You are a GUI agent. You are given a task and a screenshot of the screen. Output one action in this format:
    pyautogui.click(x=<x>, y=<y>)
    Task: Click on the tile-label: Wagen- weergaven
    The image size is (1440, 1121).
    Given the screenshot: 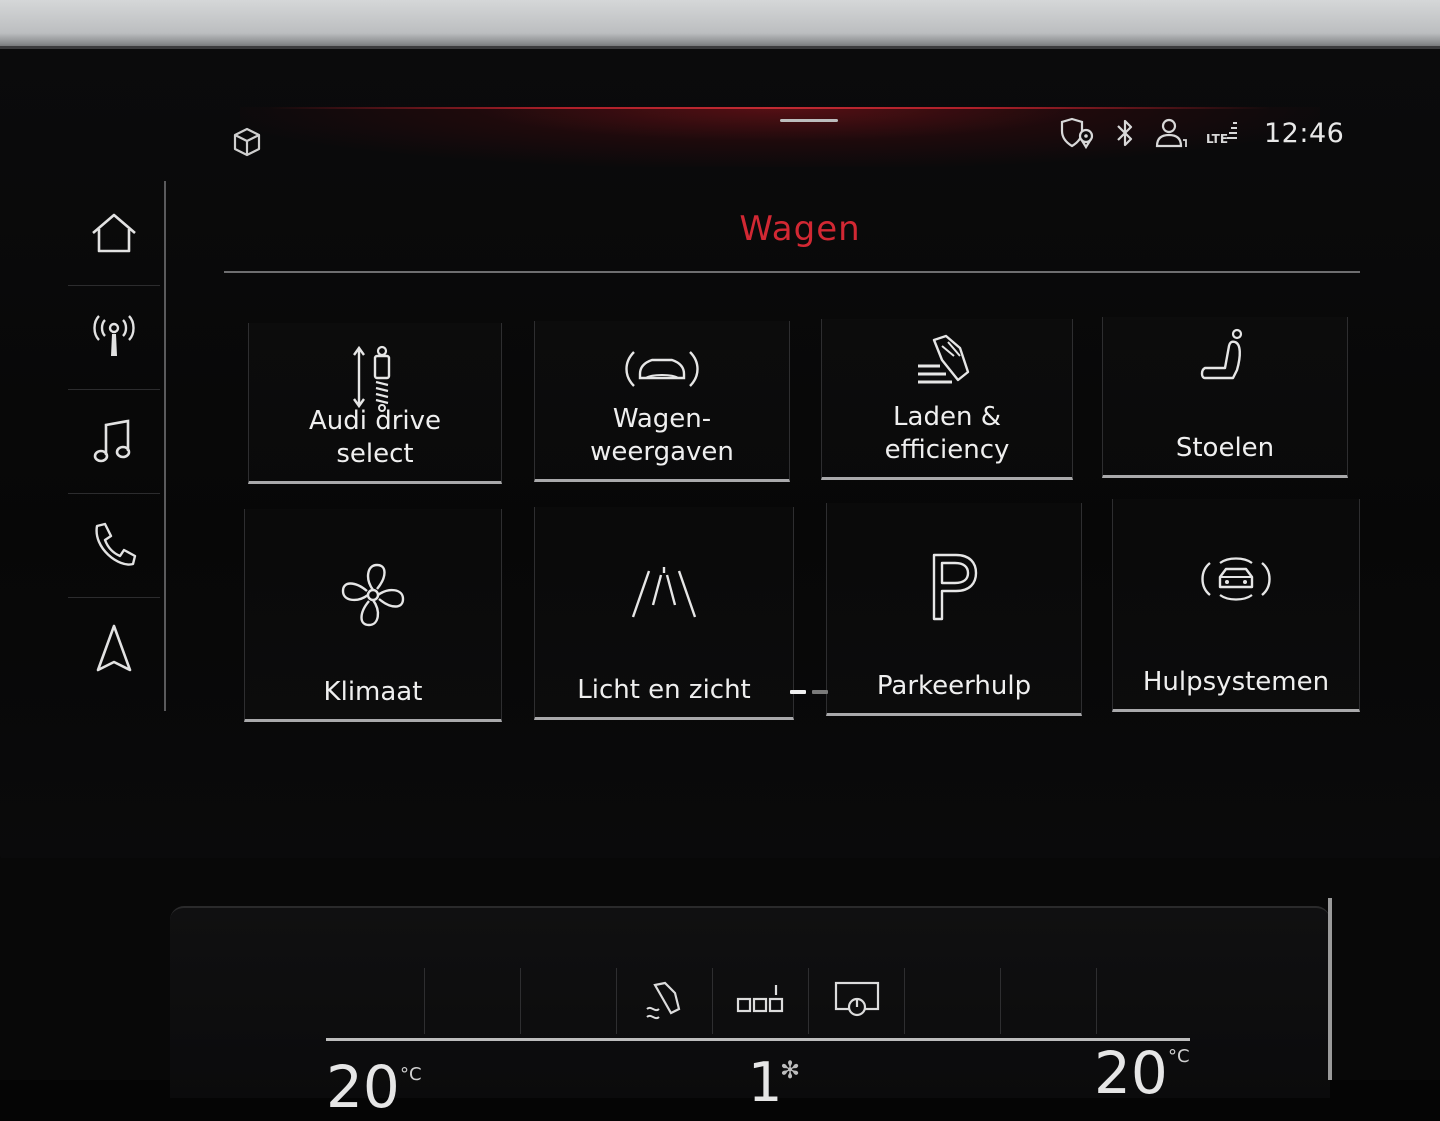 What is the action you would take?
    pyautogui.click(x=662, y=435)
    